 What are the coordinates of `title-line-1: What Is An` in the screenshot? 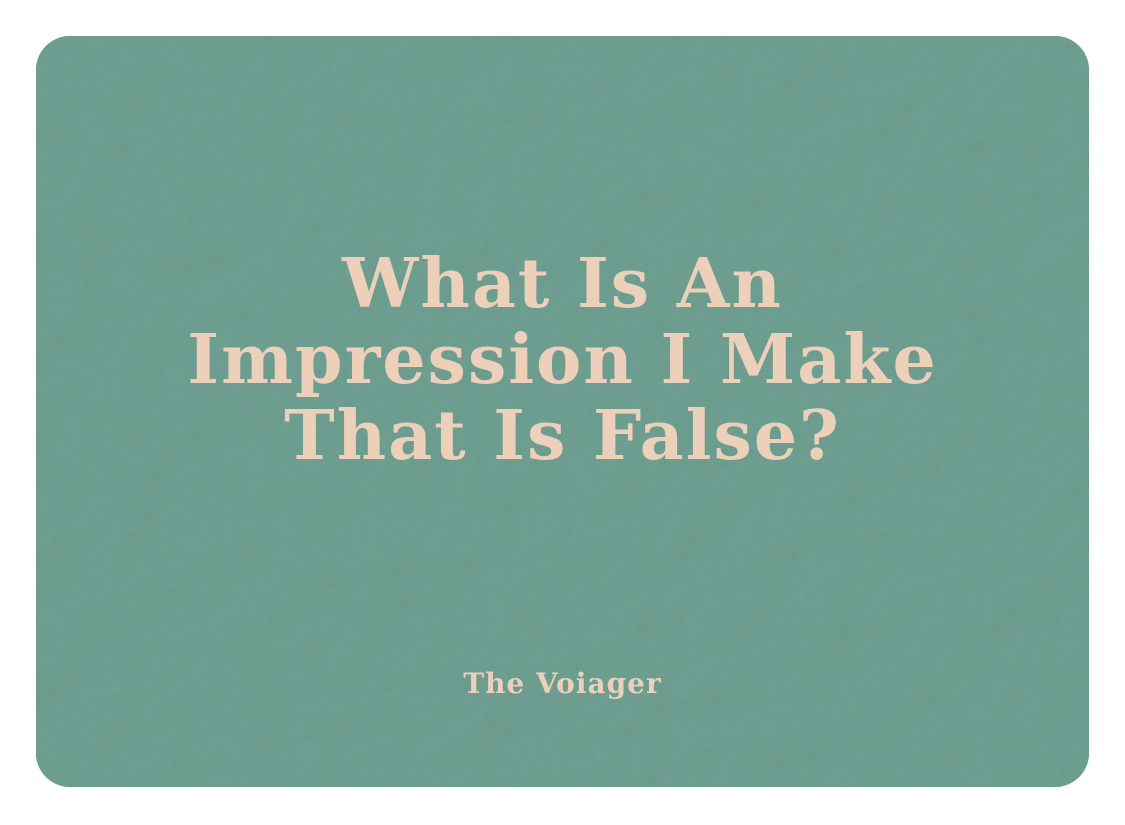 It's located at (562, 284).